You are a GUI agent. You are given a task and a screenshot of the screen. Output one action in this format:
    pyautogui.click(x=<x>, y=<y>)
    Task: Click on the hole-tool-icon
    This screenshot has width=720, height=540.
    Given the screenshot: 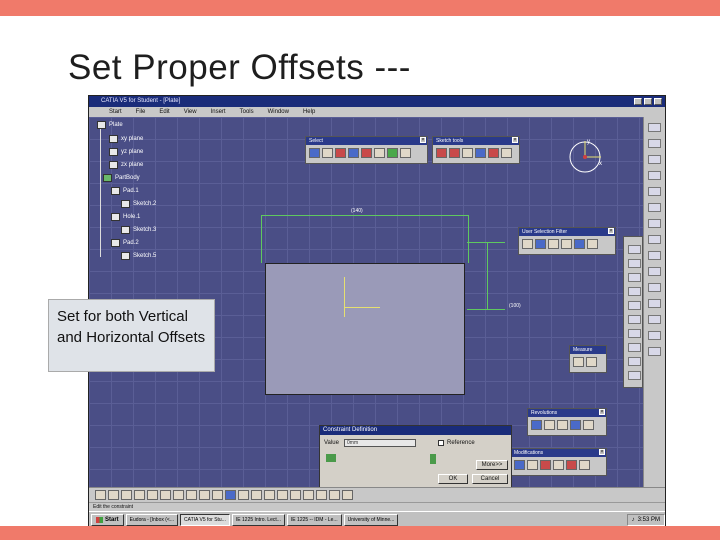 What is the action you would take?
    pyautogui.click(x=654, y=191)
    